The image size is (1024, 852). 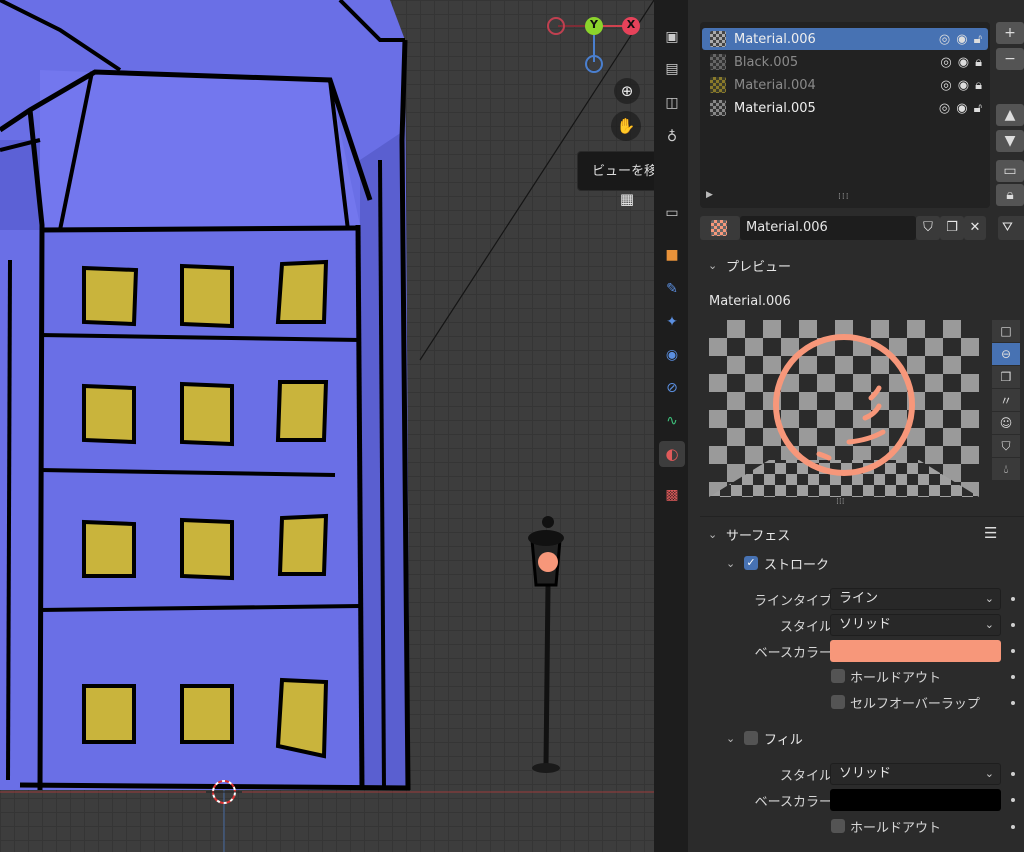 I want to click on self-overlap-checkbox, so click(x=838, y=702).